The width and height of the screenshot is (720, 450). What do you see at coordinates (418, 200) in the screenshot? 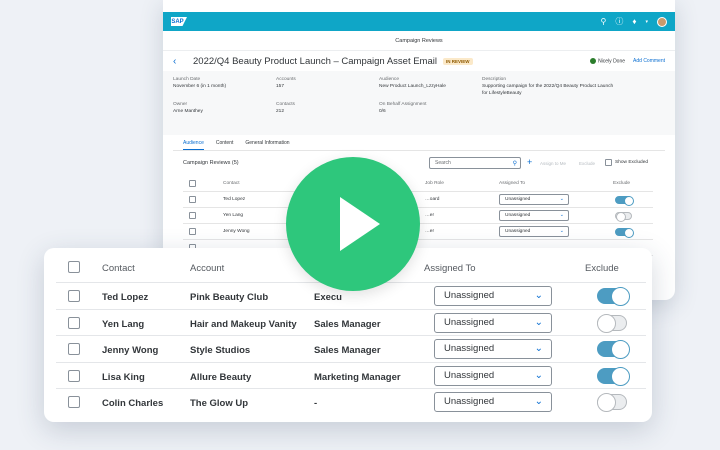
I see `table-row: Ted Lopez …oard Unassigned ⌄` at bounding box center [418, 200].